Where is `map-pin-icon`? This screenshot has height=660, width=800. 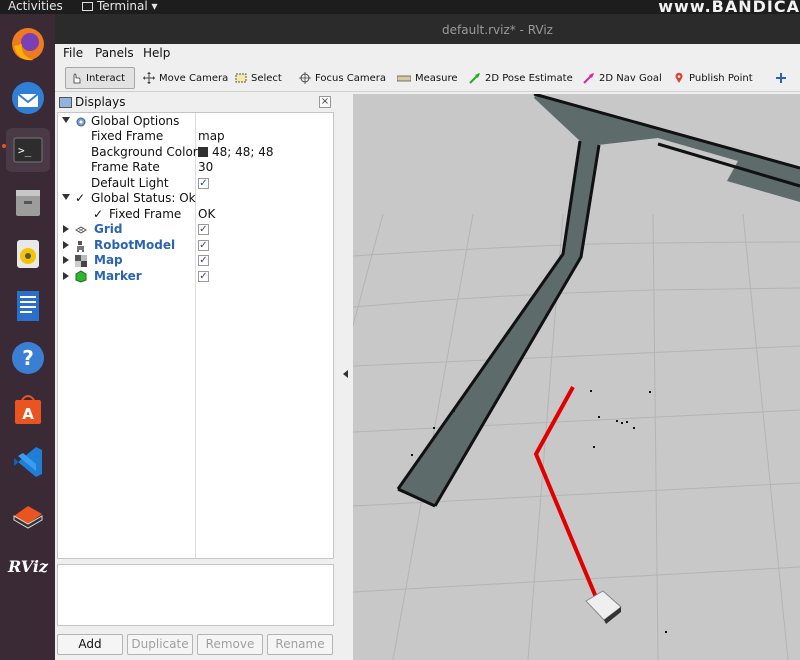 map-pin-icon is located at coordinates (679, 77).